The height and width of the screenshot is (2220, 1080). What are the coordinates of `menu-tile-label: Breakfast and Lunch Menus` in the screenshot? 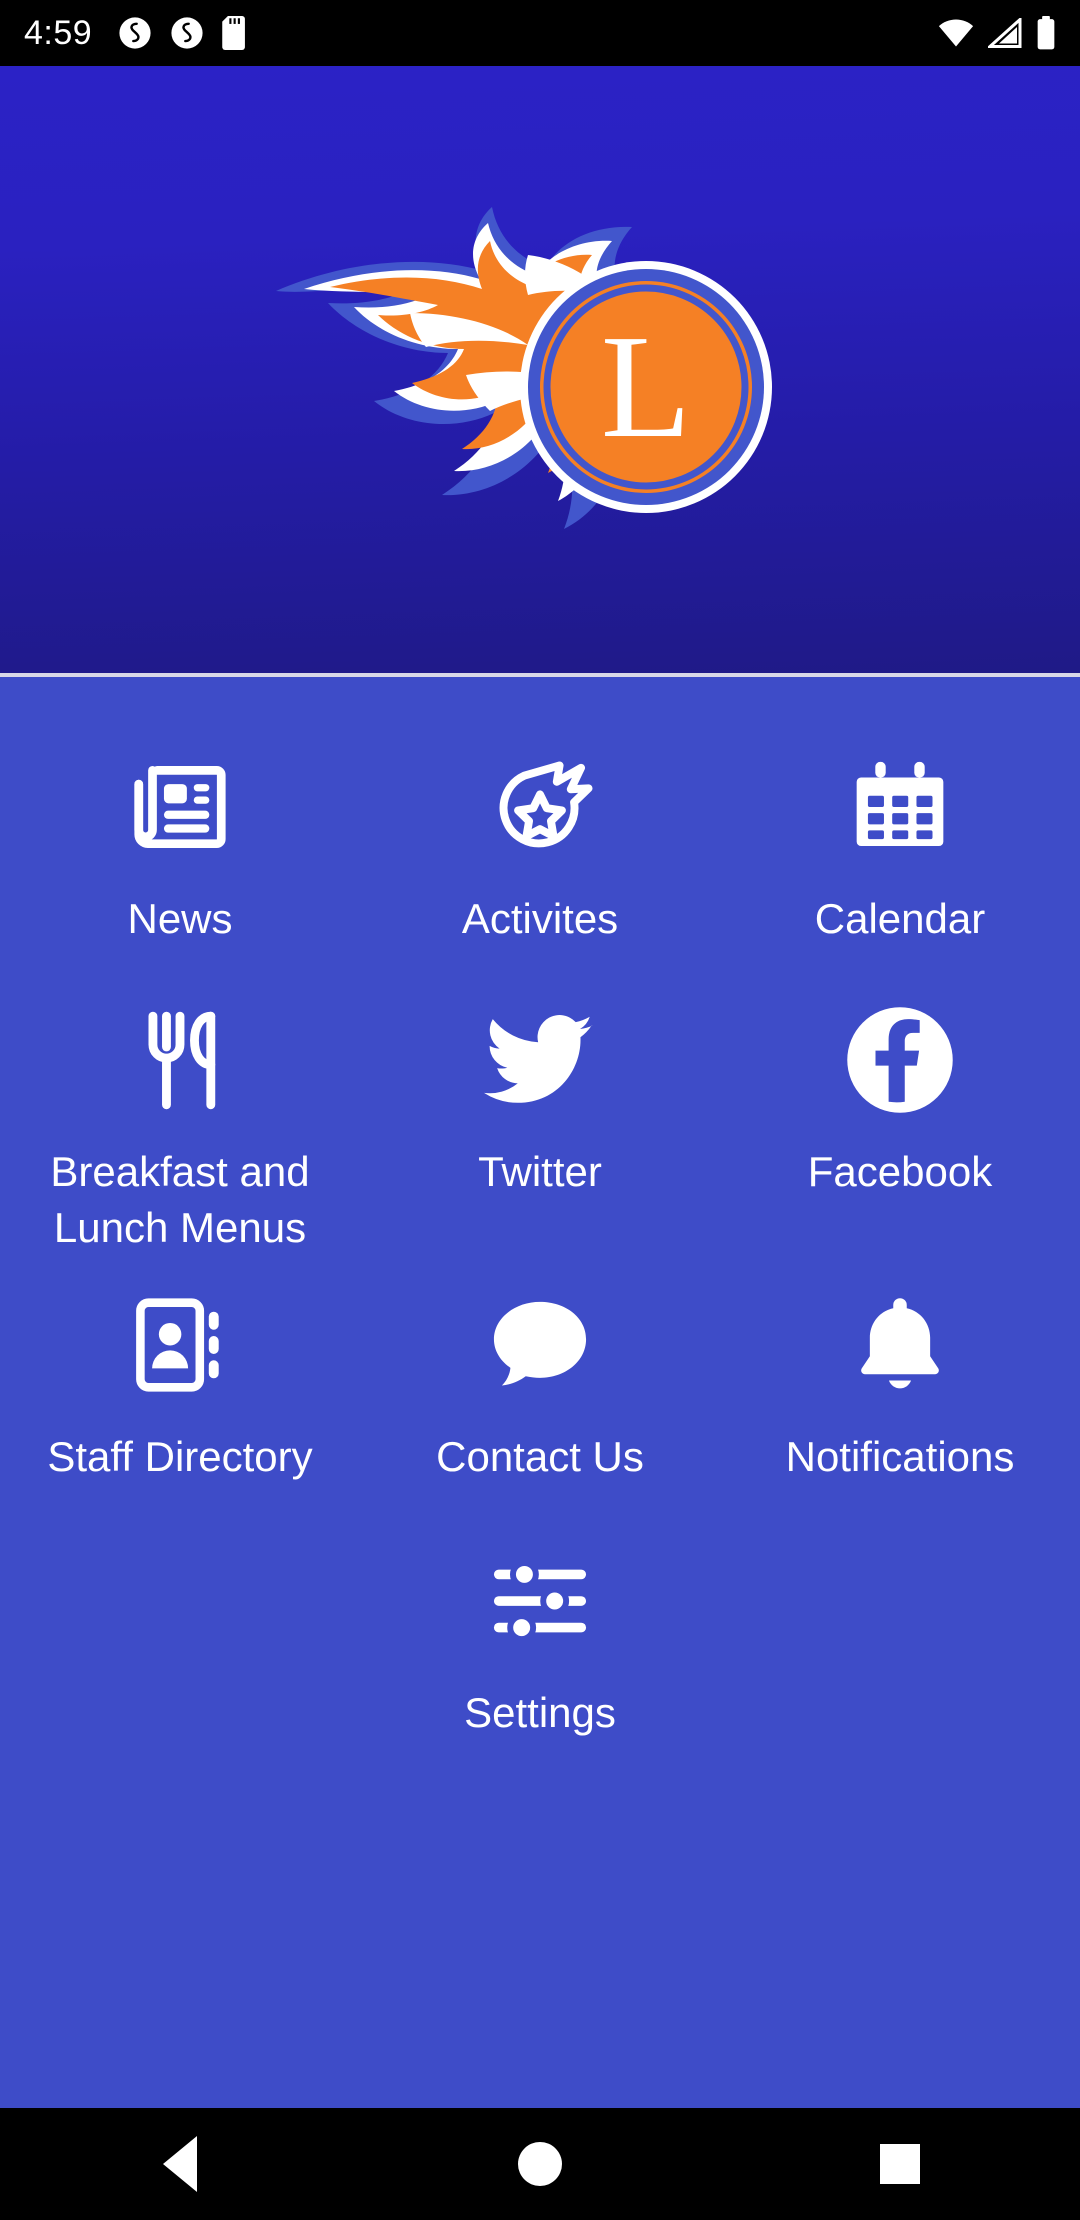 It's located at (180, 1199).